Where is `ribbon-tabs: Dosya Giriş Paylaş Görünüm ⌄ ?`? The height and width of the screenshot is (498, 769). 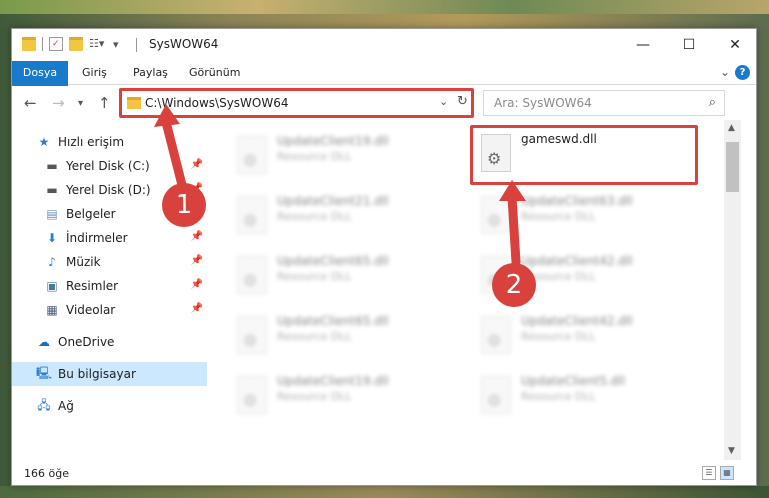 ribbon-tabs: Dosya Giriş Paylaş Görünüm ⌄ ? is located at coordinates (384, 90).